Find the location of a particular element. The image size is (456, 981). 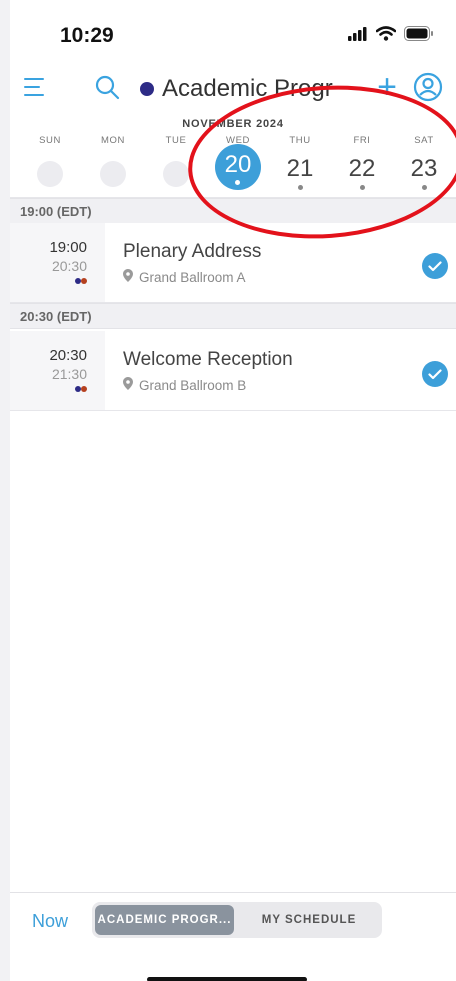

event-end-time: 21:30 is located at coordinates (69, 374).